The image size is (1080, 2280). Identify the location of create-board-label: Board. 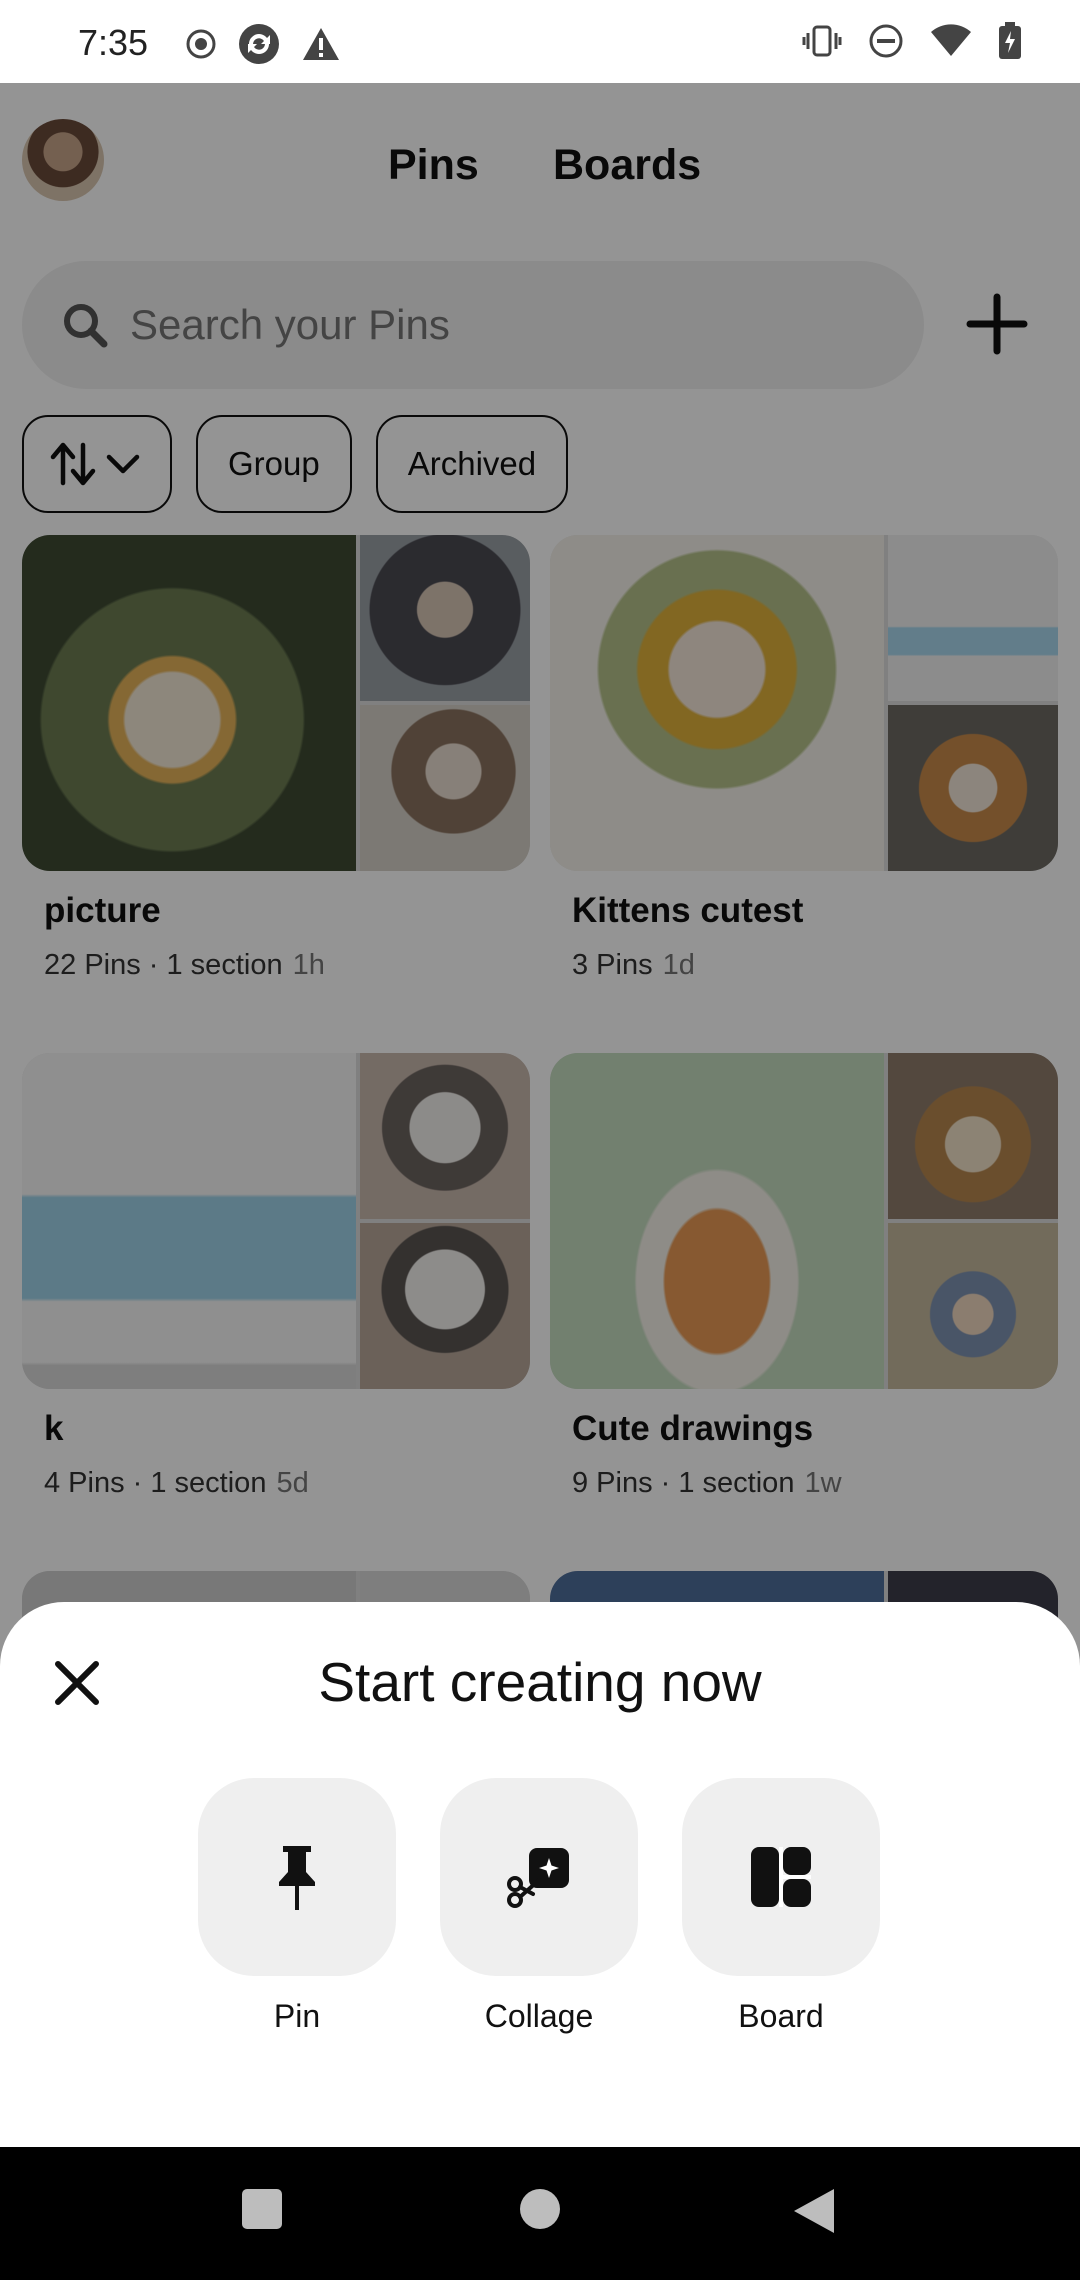
(781, 2016).